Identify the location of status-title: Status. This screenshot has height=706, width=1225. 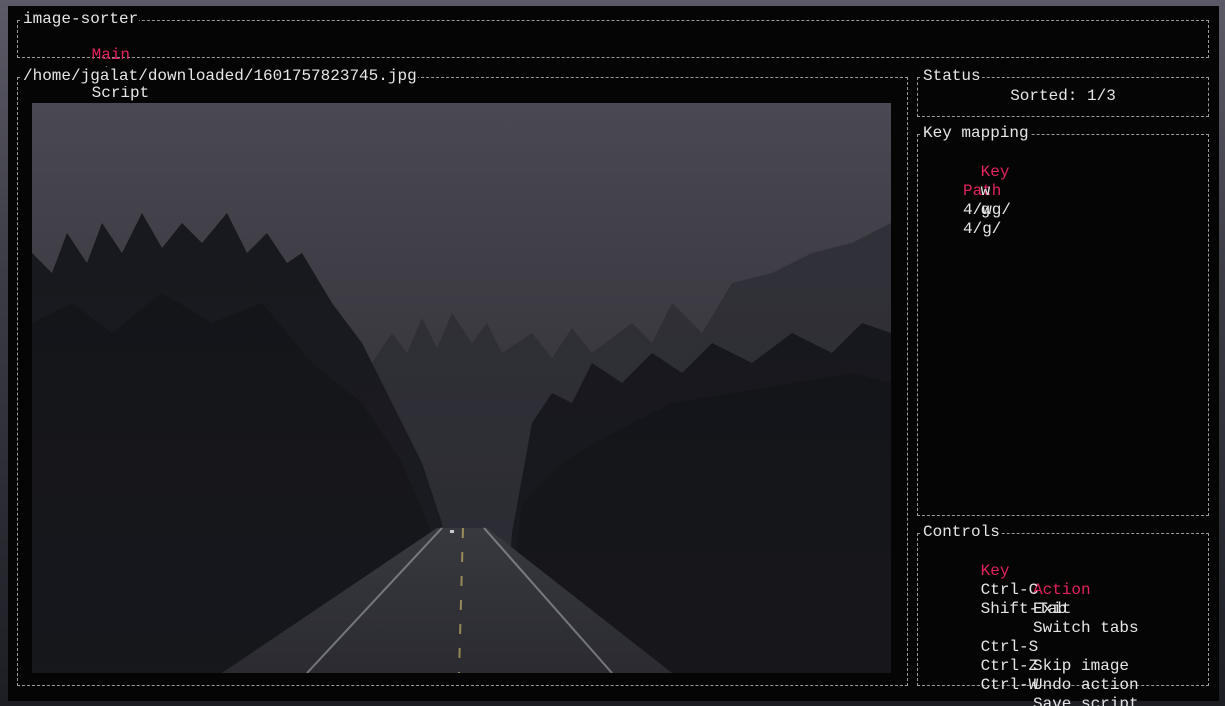
(952, 76).